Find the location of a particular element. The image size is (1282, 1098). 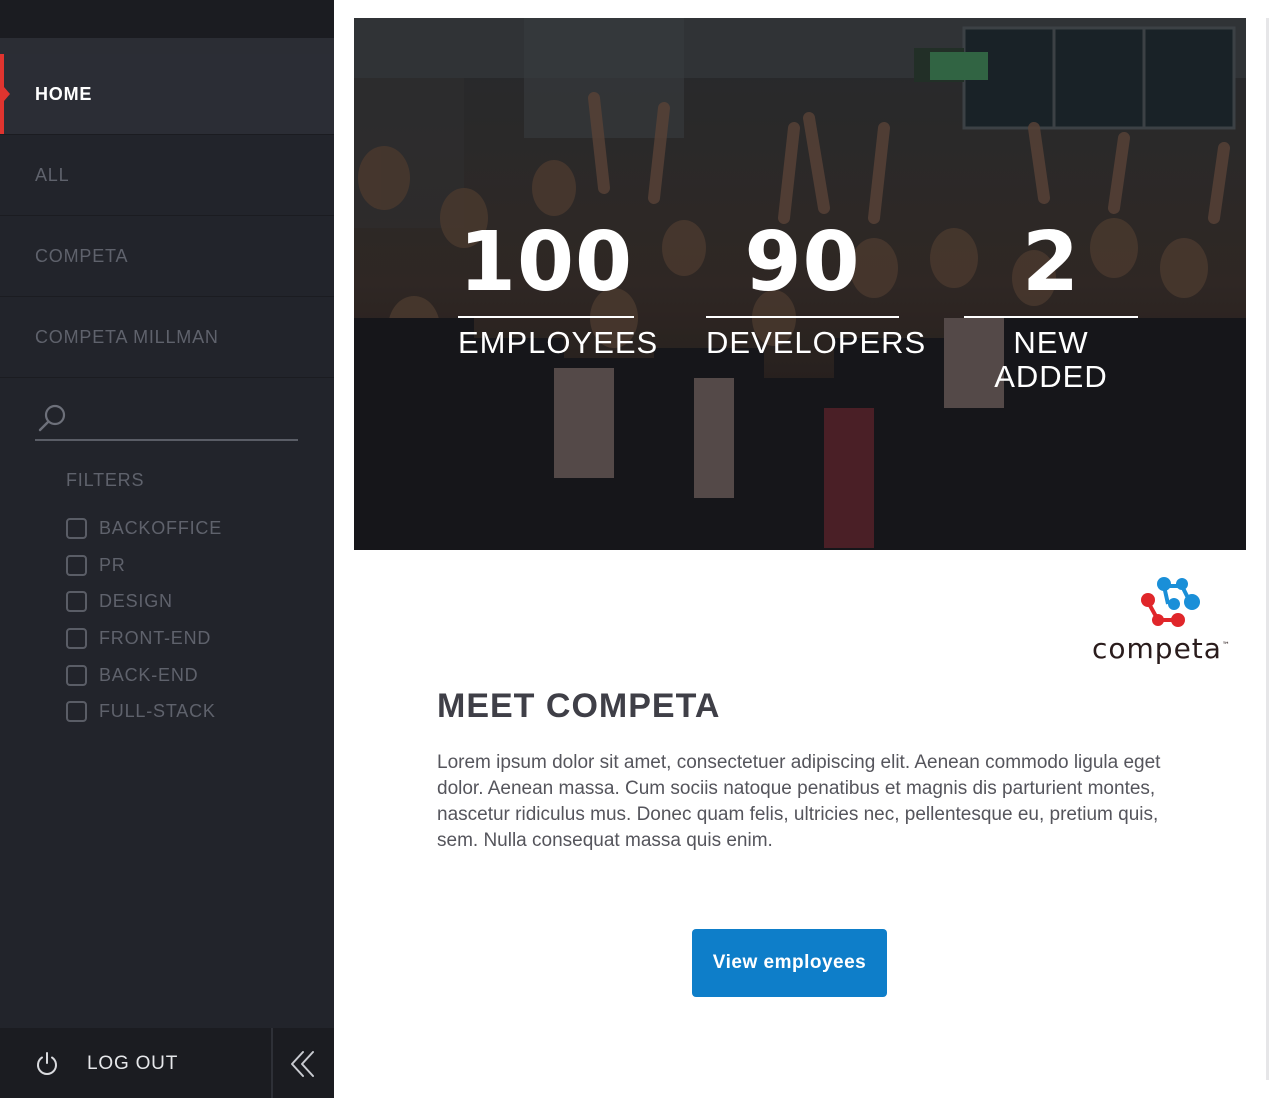

sidebar-item-label: HOME is located at coordinates (64, 93).